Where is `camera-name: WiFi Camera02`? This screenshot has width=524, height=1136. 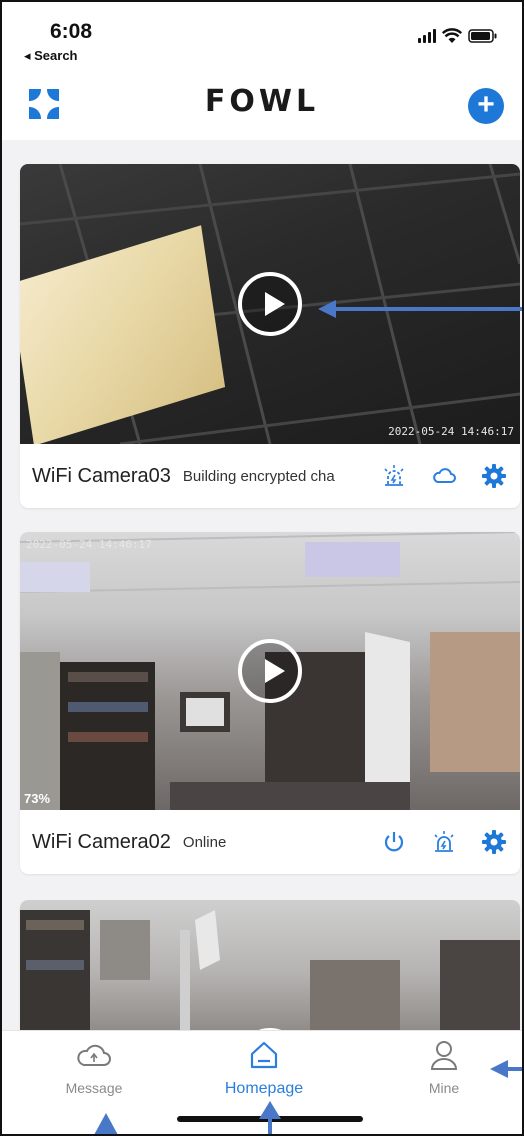 camera-name: WiFi Camera02 is located at coordinates (101, 841).